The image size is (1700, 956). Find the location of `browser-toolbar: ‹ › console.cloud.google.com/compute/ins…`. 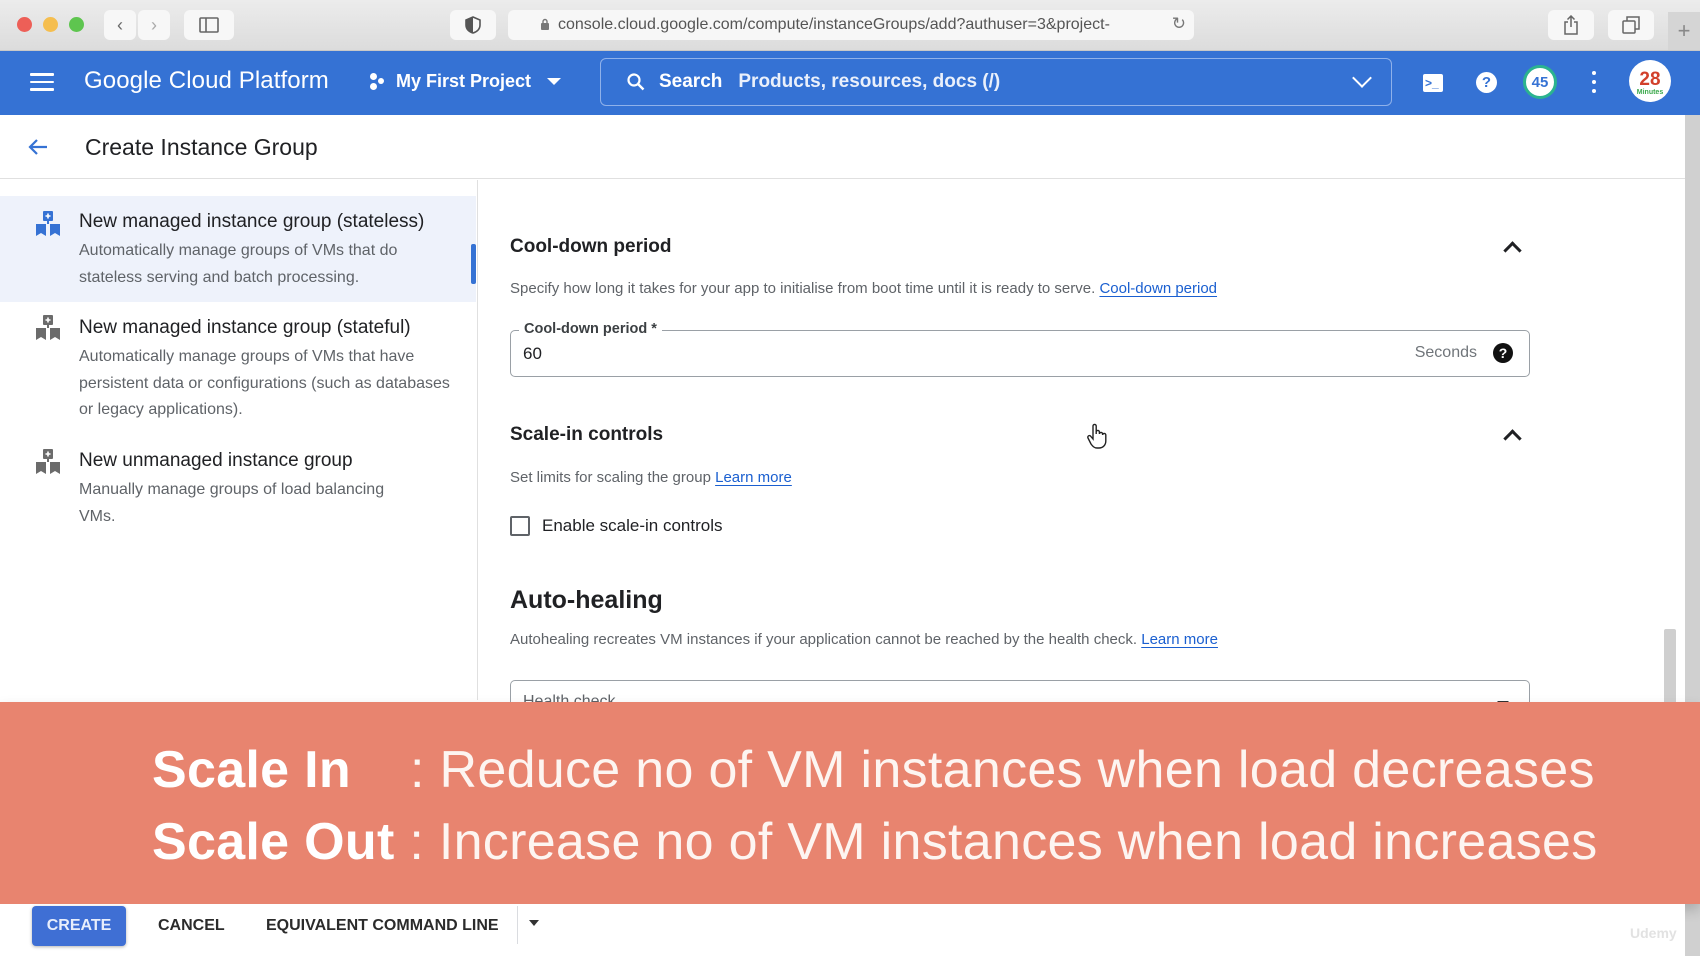

browser-toolbar: ‹ › console.cloud.google.com/compute/ins… is located at coordinates (850, 25).